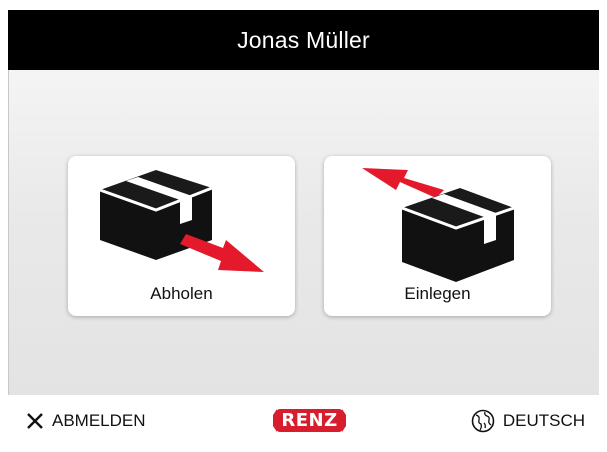  I want to click on close-icon, so click(35, 421).